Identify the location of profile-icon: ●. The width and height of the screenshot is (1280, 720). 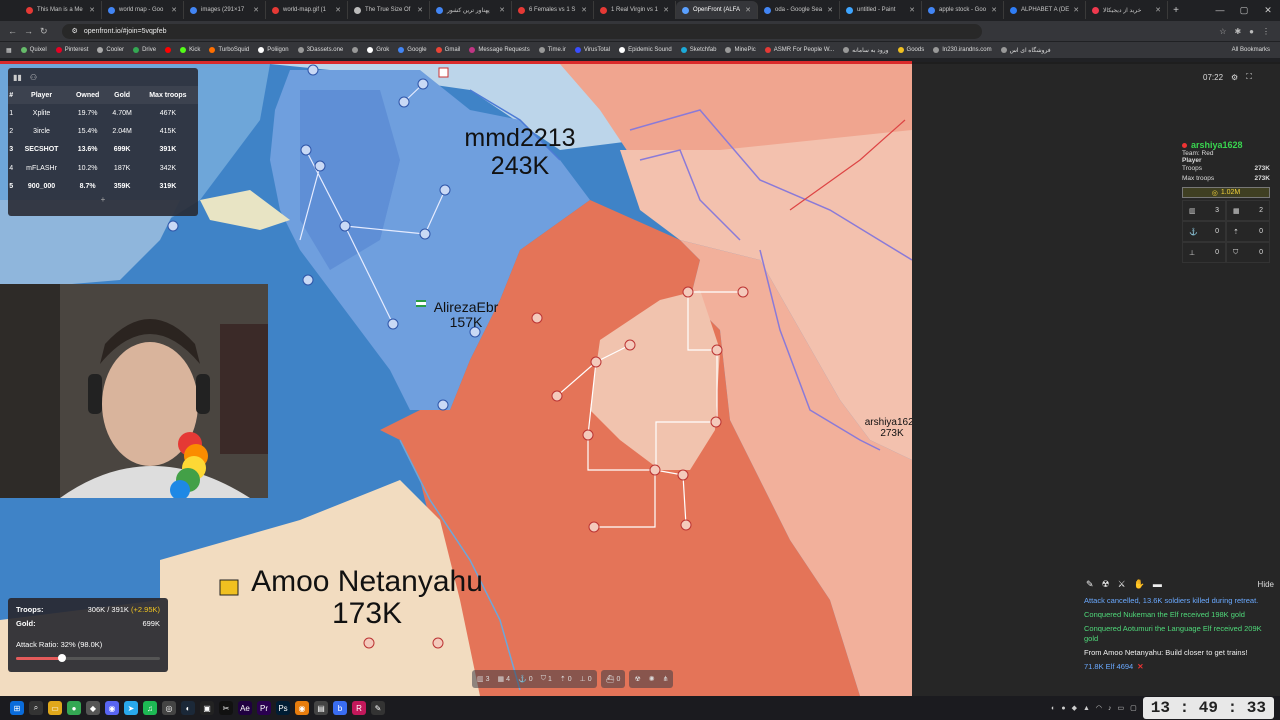
(1251, 31).